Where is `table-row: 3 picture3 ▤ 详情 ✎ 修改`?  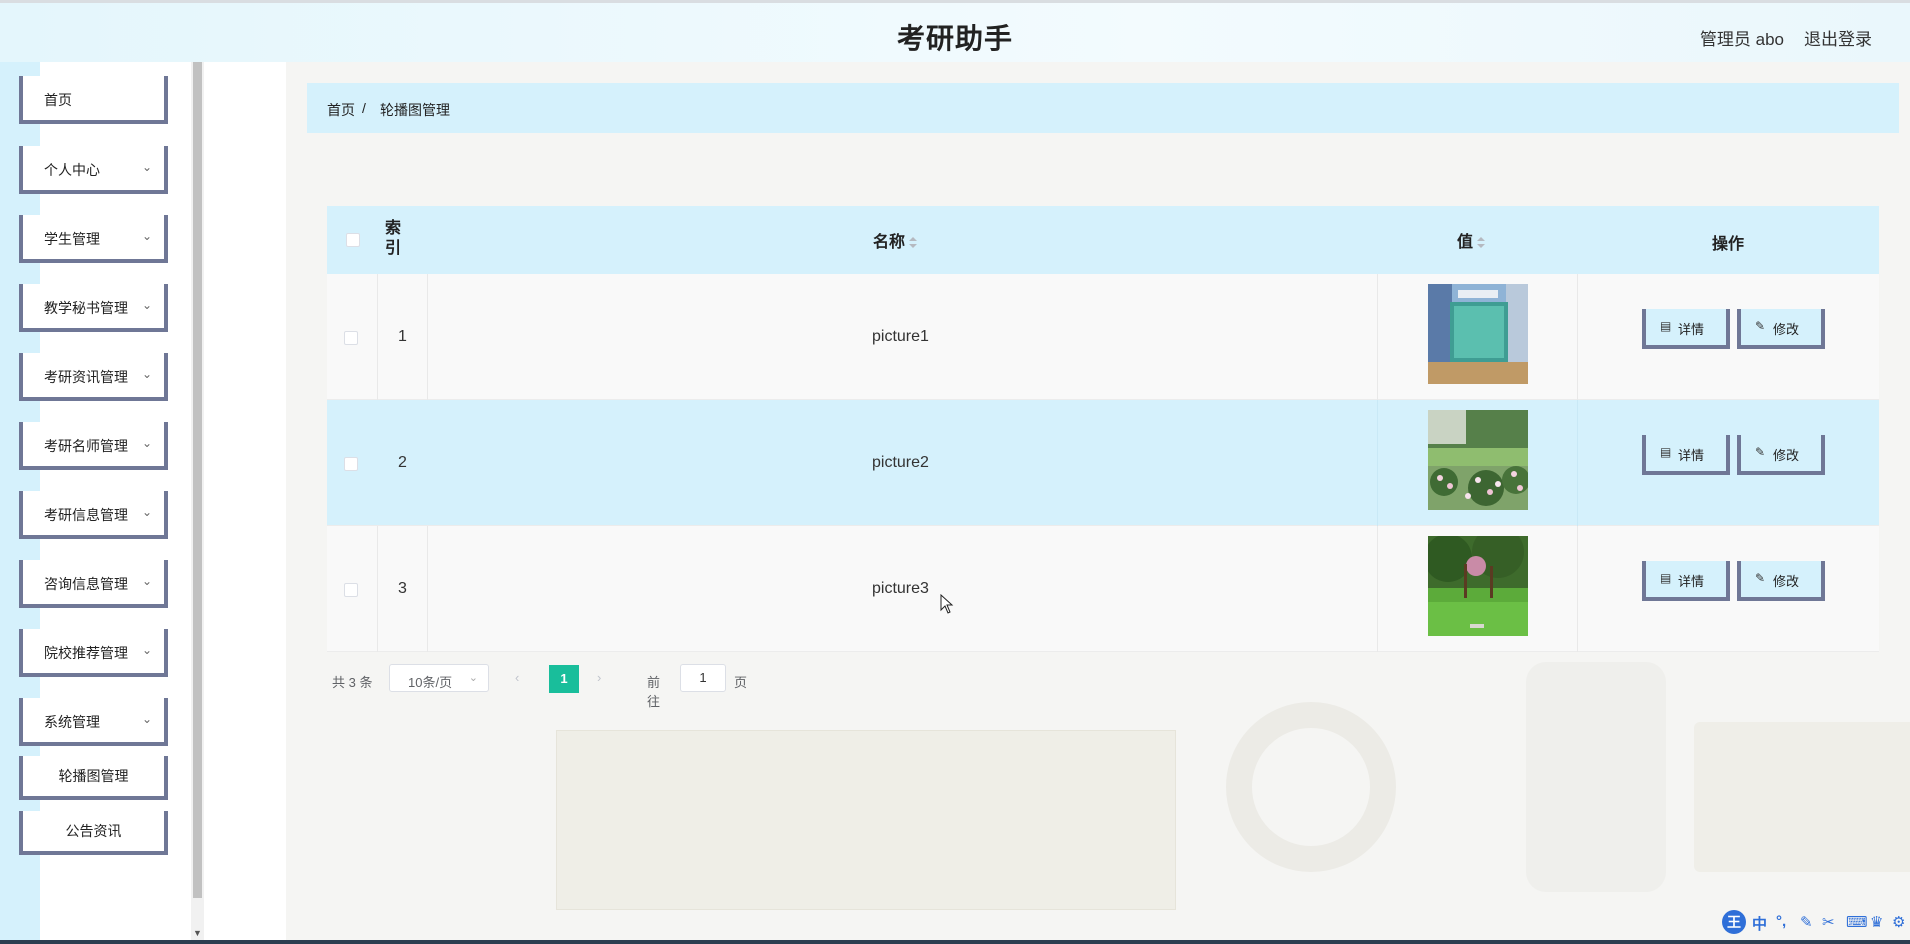 table-row: 3 picture3 ▤ 详情 ✎ 修改 is located at coordinates (1103, 589).